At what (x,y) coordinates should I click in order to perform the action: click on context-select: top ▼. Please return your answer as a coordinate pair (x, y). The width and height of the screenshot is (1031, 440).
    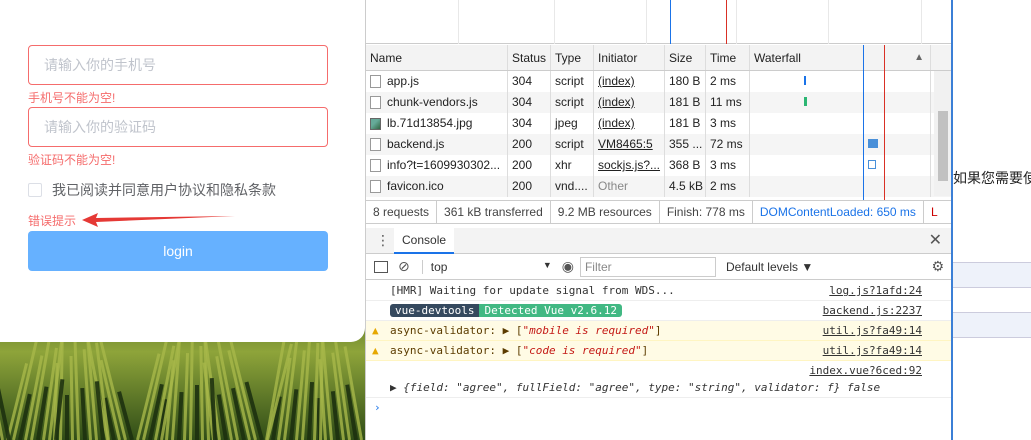
    Looking at the image, I should click on (486, 266).